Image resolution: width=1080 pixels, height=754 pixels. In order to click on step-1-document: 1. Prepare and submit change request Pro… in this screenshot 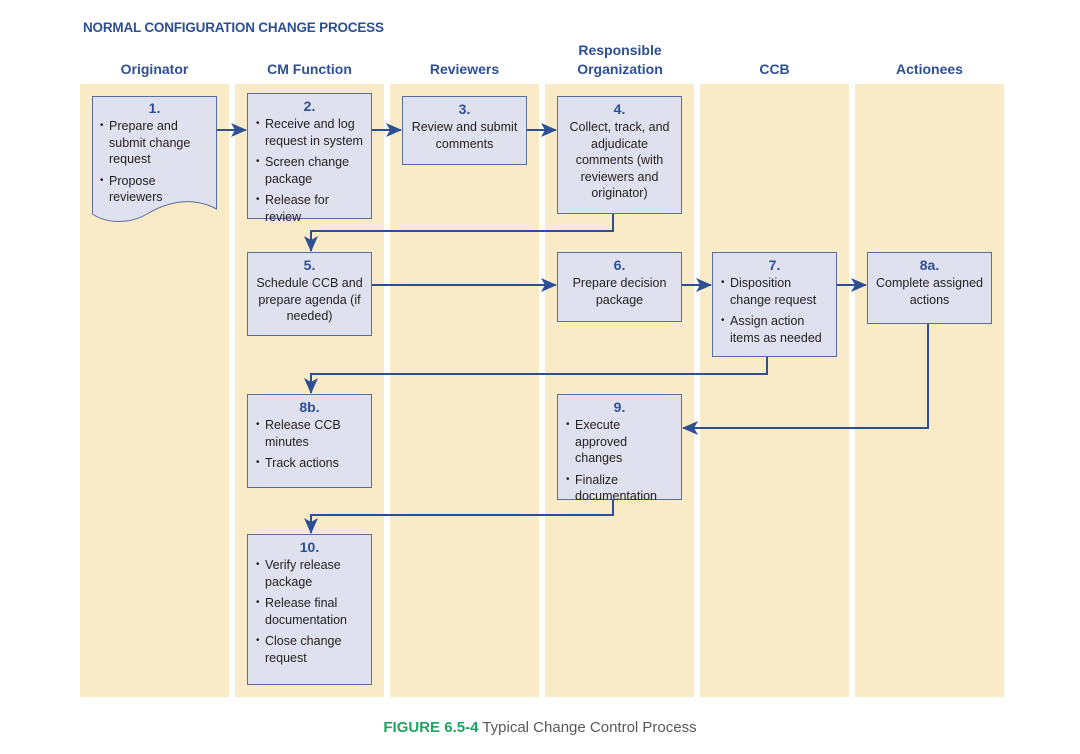, I will do `click(154, 161)`.